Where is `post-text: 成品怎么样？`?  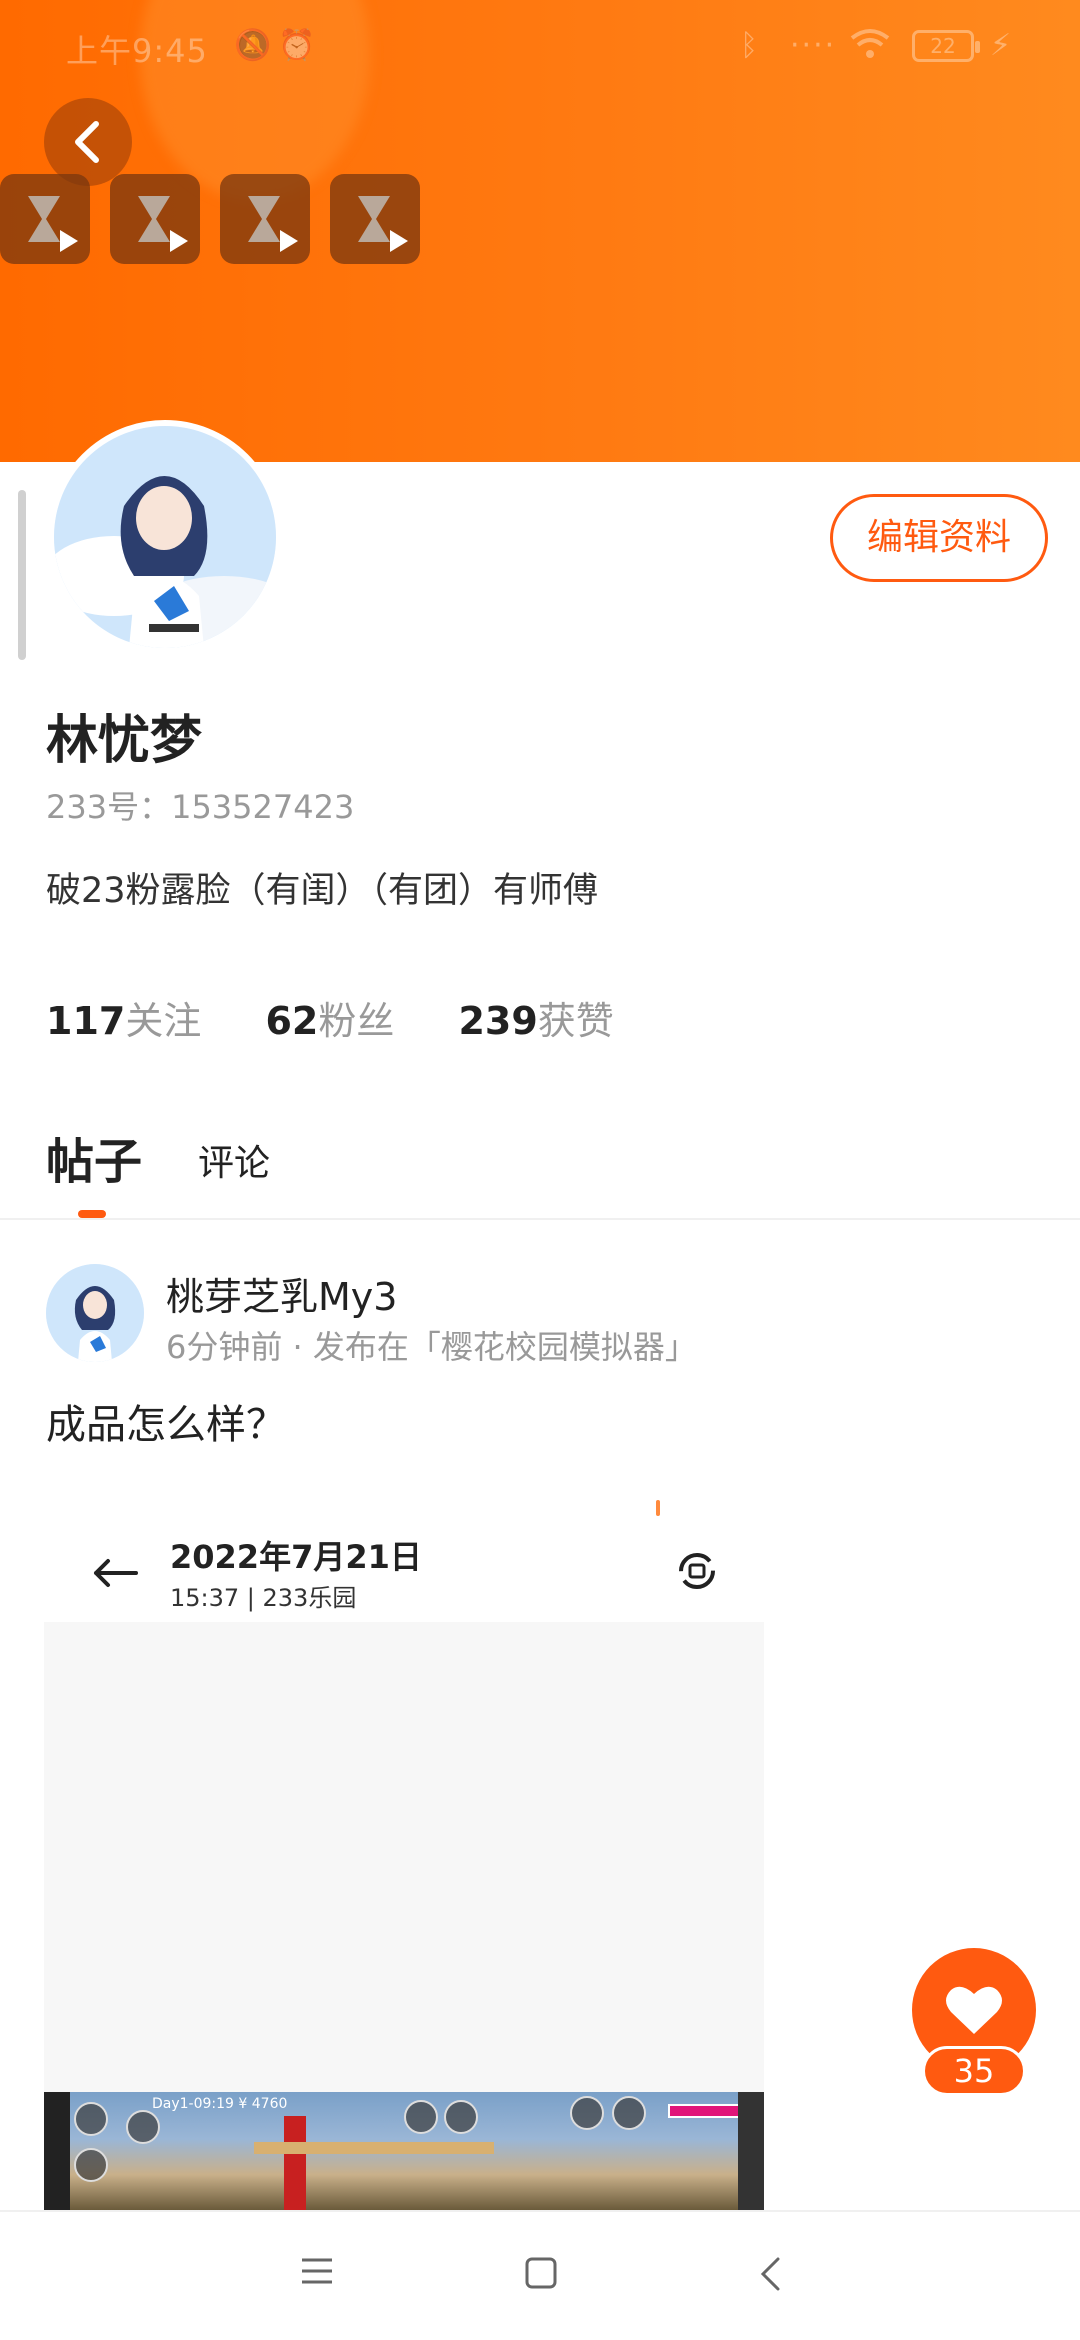
post-text: 成品怎么样？ is located at coordinates (166, 1425).